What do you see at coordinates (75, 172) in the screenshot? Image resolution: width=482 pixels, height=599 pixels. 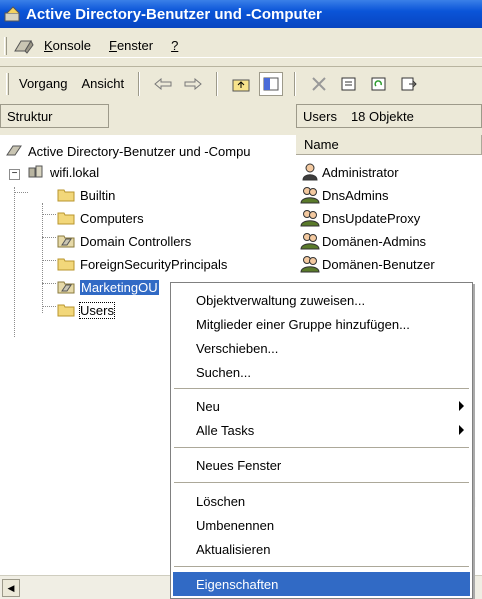 I see `tree-domain-label: wifi.lokal` at bounding box center [75, 172].